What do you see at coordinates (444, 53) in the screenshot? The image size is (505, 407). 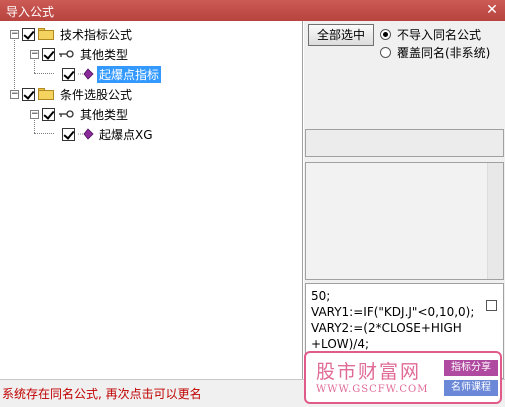 I see `radio-label: 覆盖同名(非系统)` at bounding box center [444, 53].